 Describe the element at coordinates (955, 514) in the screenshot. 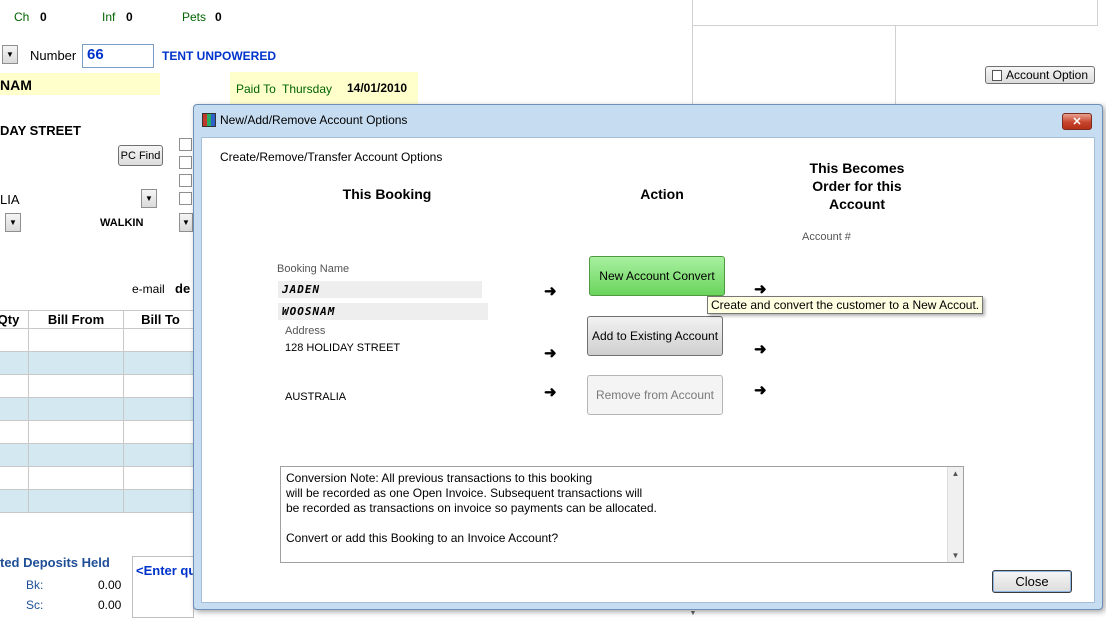

I see `note-scrollbar: ▲ ▼` at that location.